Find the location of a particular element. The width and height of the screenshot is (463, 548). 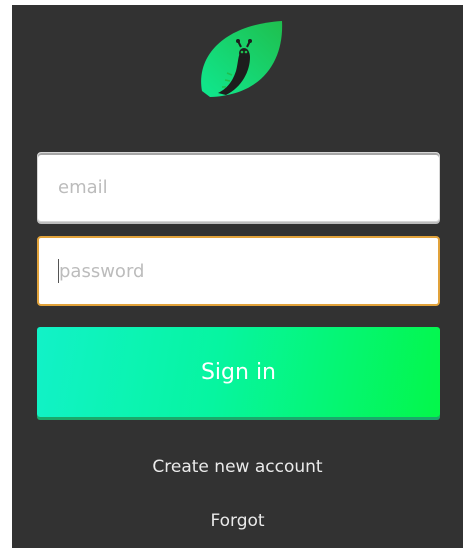

password-field is located at coordinates (238, 271).